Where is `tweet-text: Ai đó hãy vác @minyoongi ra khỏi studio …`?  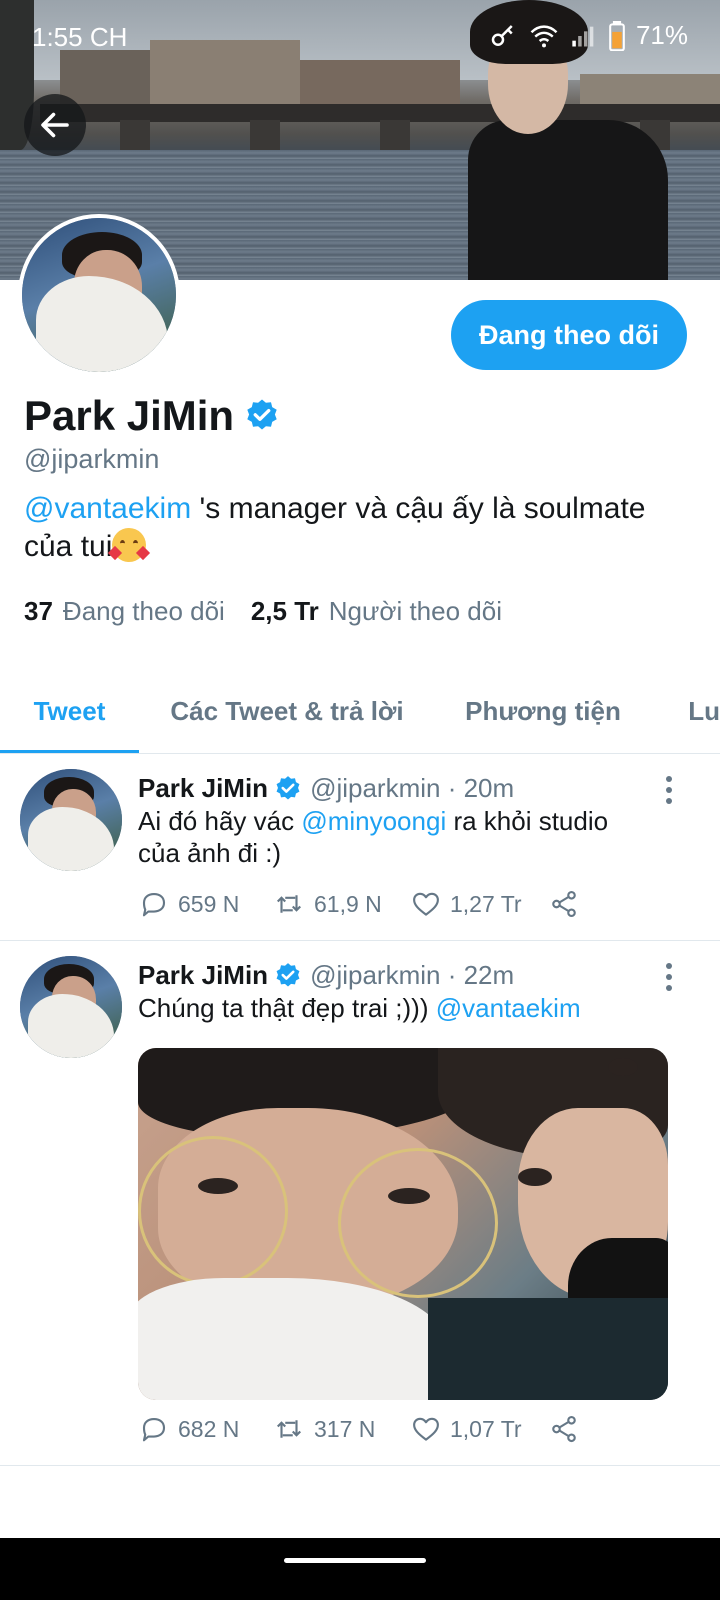 tweet-text: Ai đó hãy vác @minyoongi ra khỏi studio … is located at coordinates (408, 837).